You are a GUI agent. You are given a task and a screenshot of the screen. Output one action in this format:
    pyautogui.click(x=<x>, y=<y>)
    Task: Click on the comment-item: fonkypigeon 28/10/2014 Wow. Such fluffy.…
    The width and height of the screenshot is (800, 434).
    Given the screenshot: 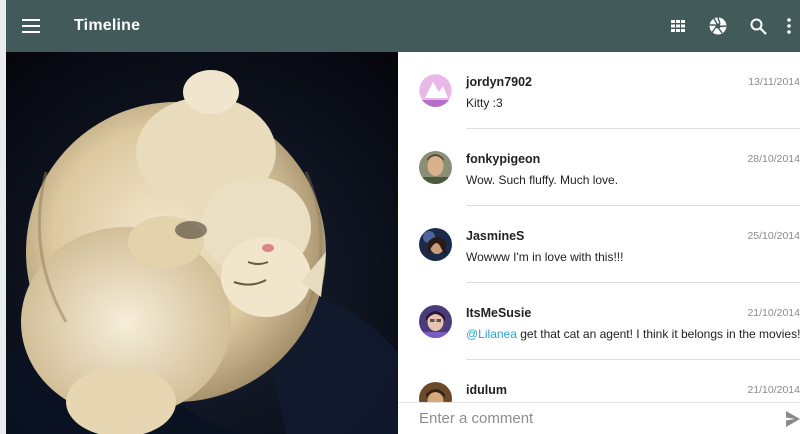 What is the action you would take?
    pyautogui.click(x=599, y=167)
    